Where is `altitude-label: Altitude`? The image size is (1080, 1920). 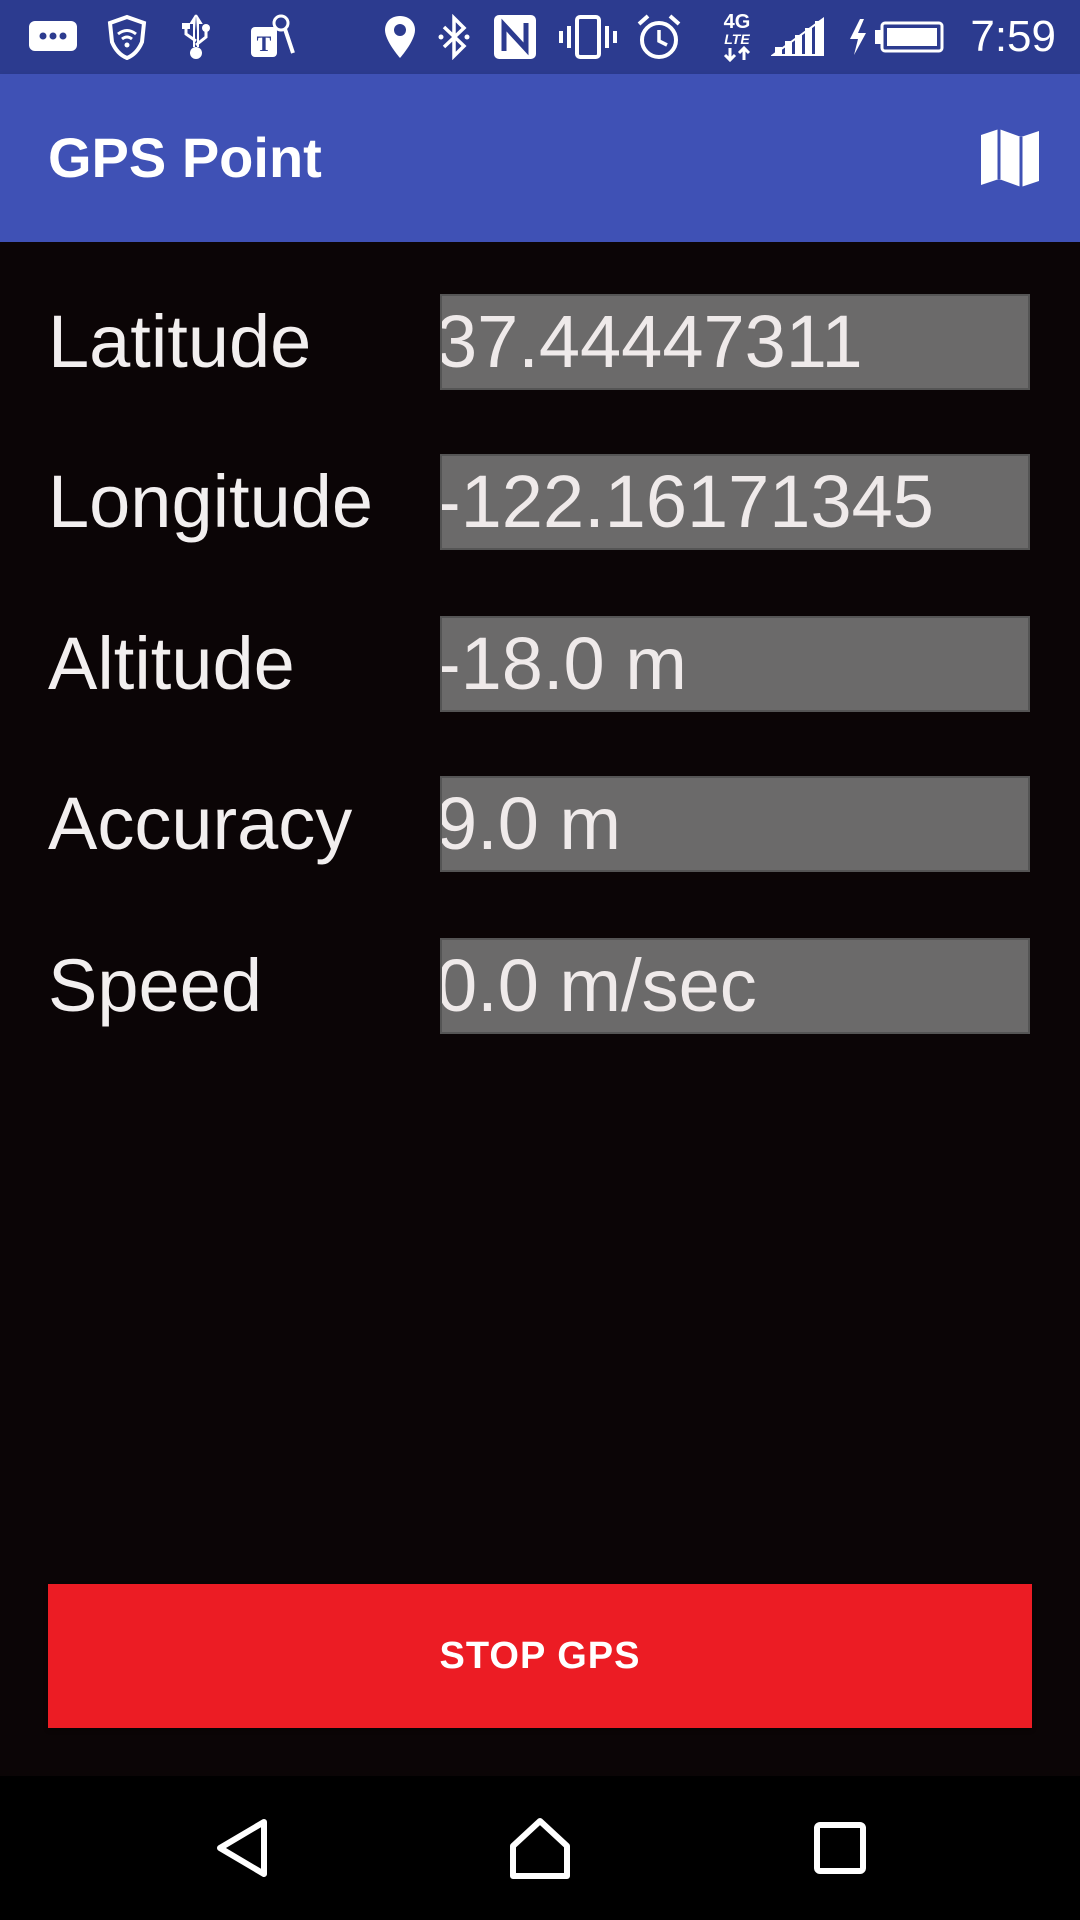 altitude-label: Altitude is located at coordinates (171, 663).